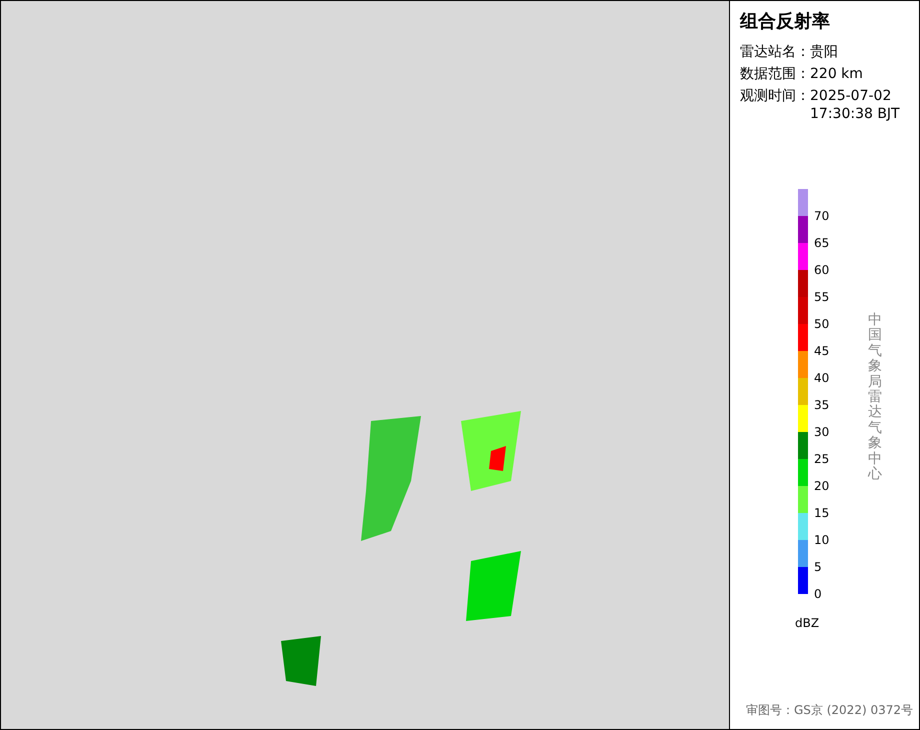  What do you see at coordinates (822, 540) in the screenshot?
I see `scale-label: 10` at bounding box center [822, 540].